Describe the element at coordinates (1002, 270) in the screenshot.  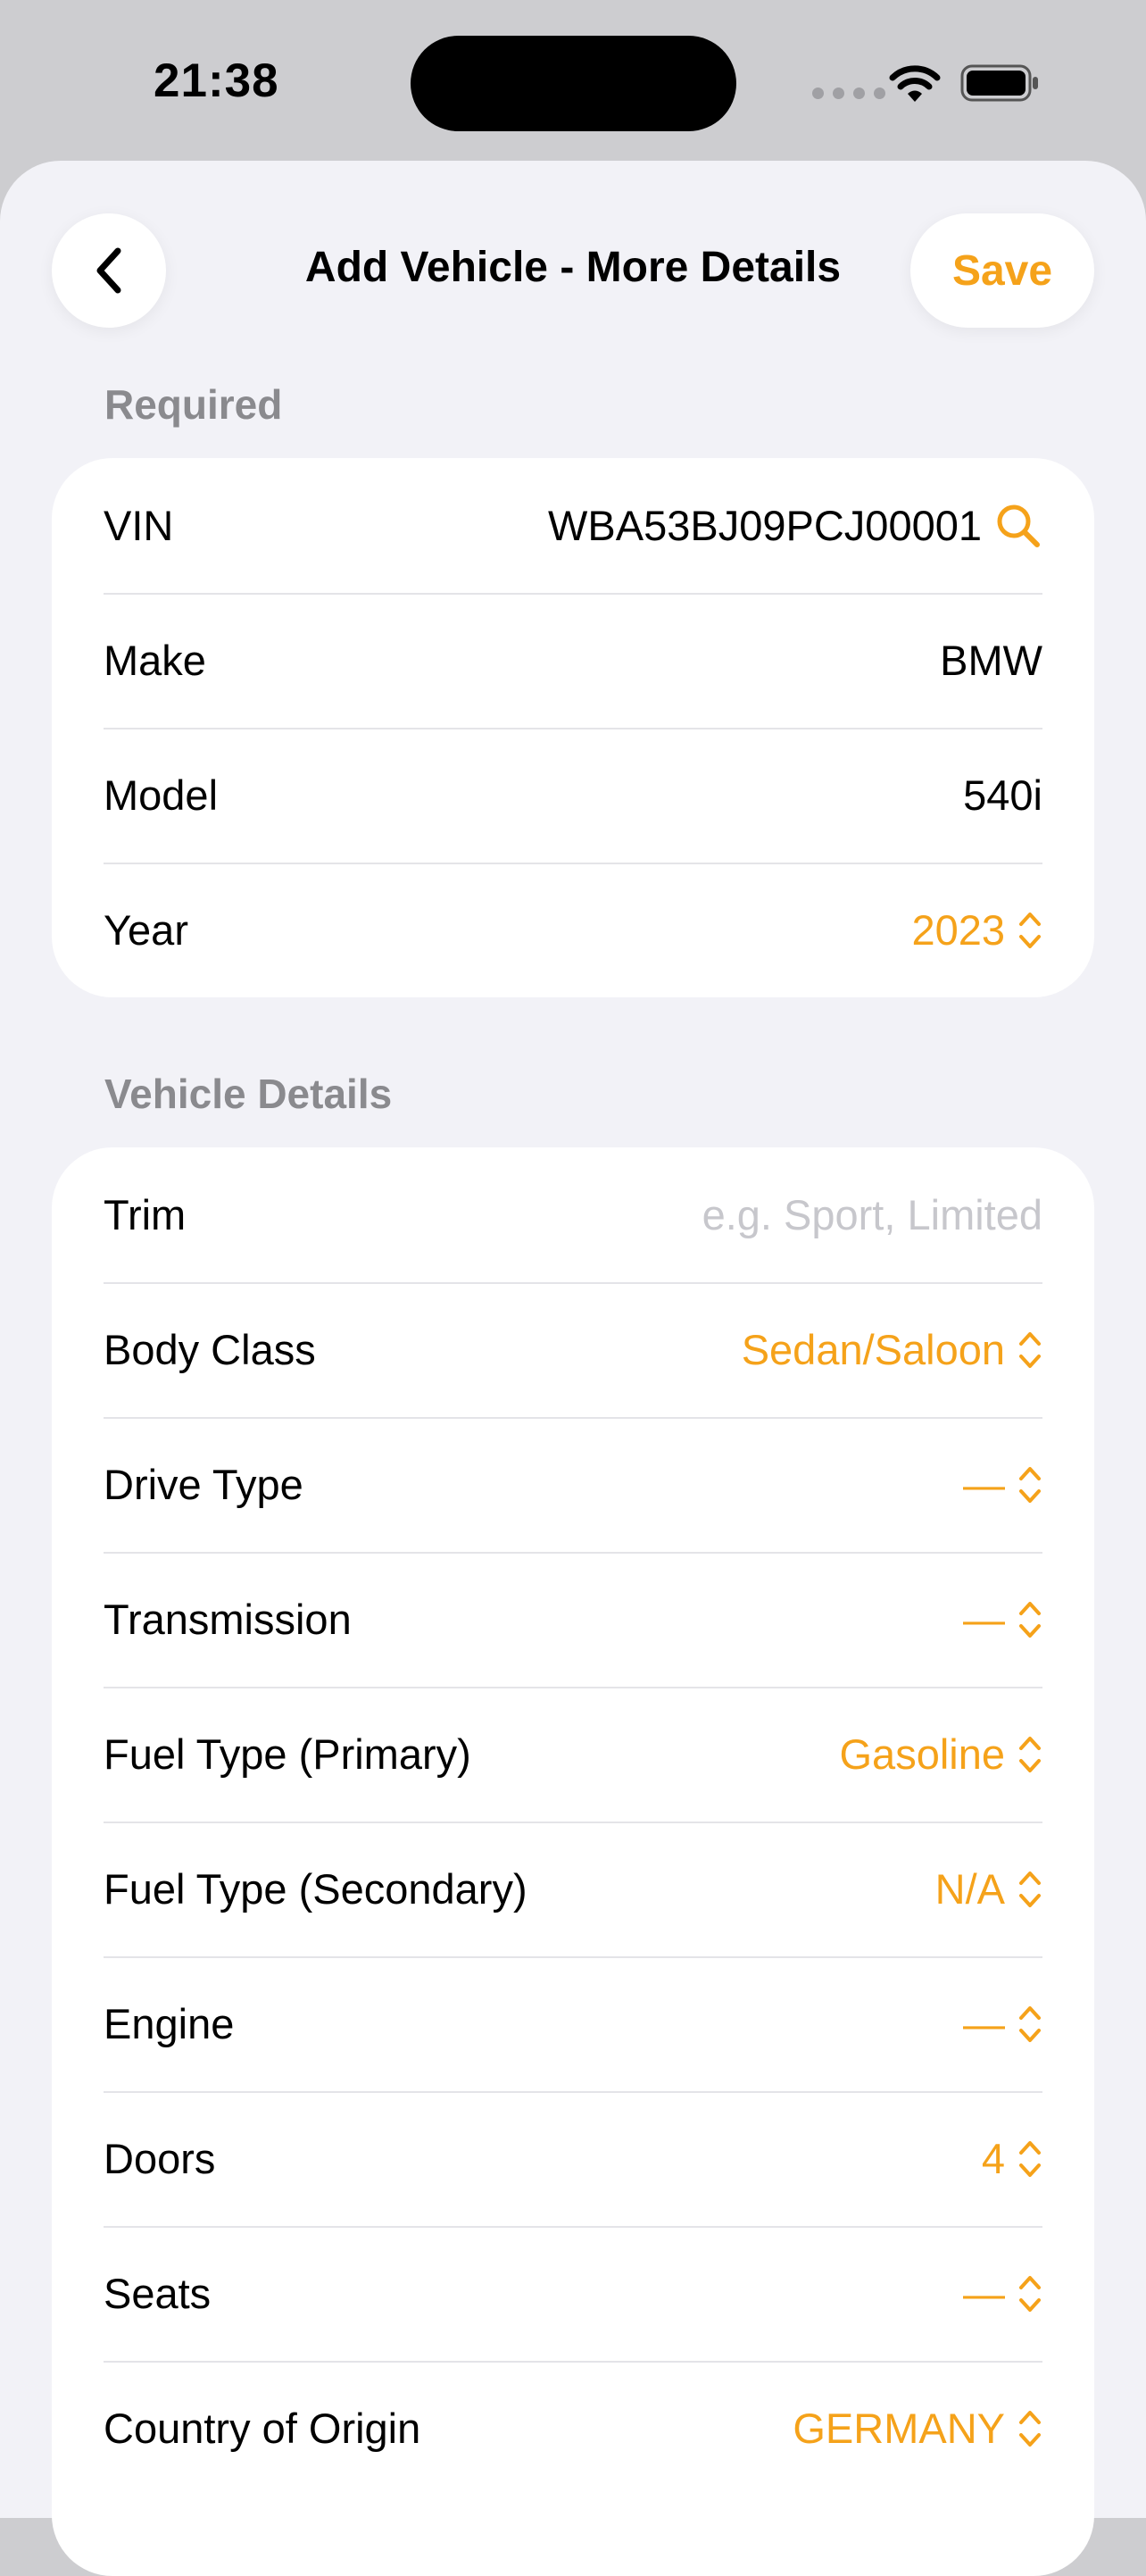
I see `save-button: Save` at that location.